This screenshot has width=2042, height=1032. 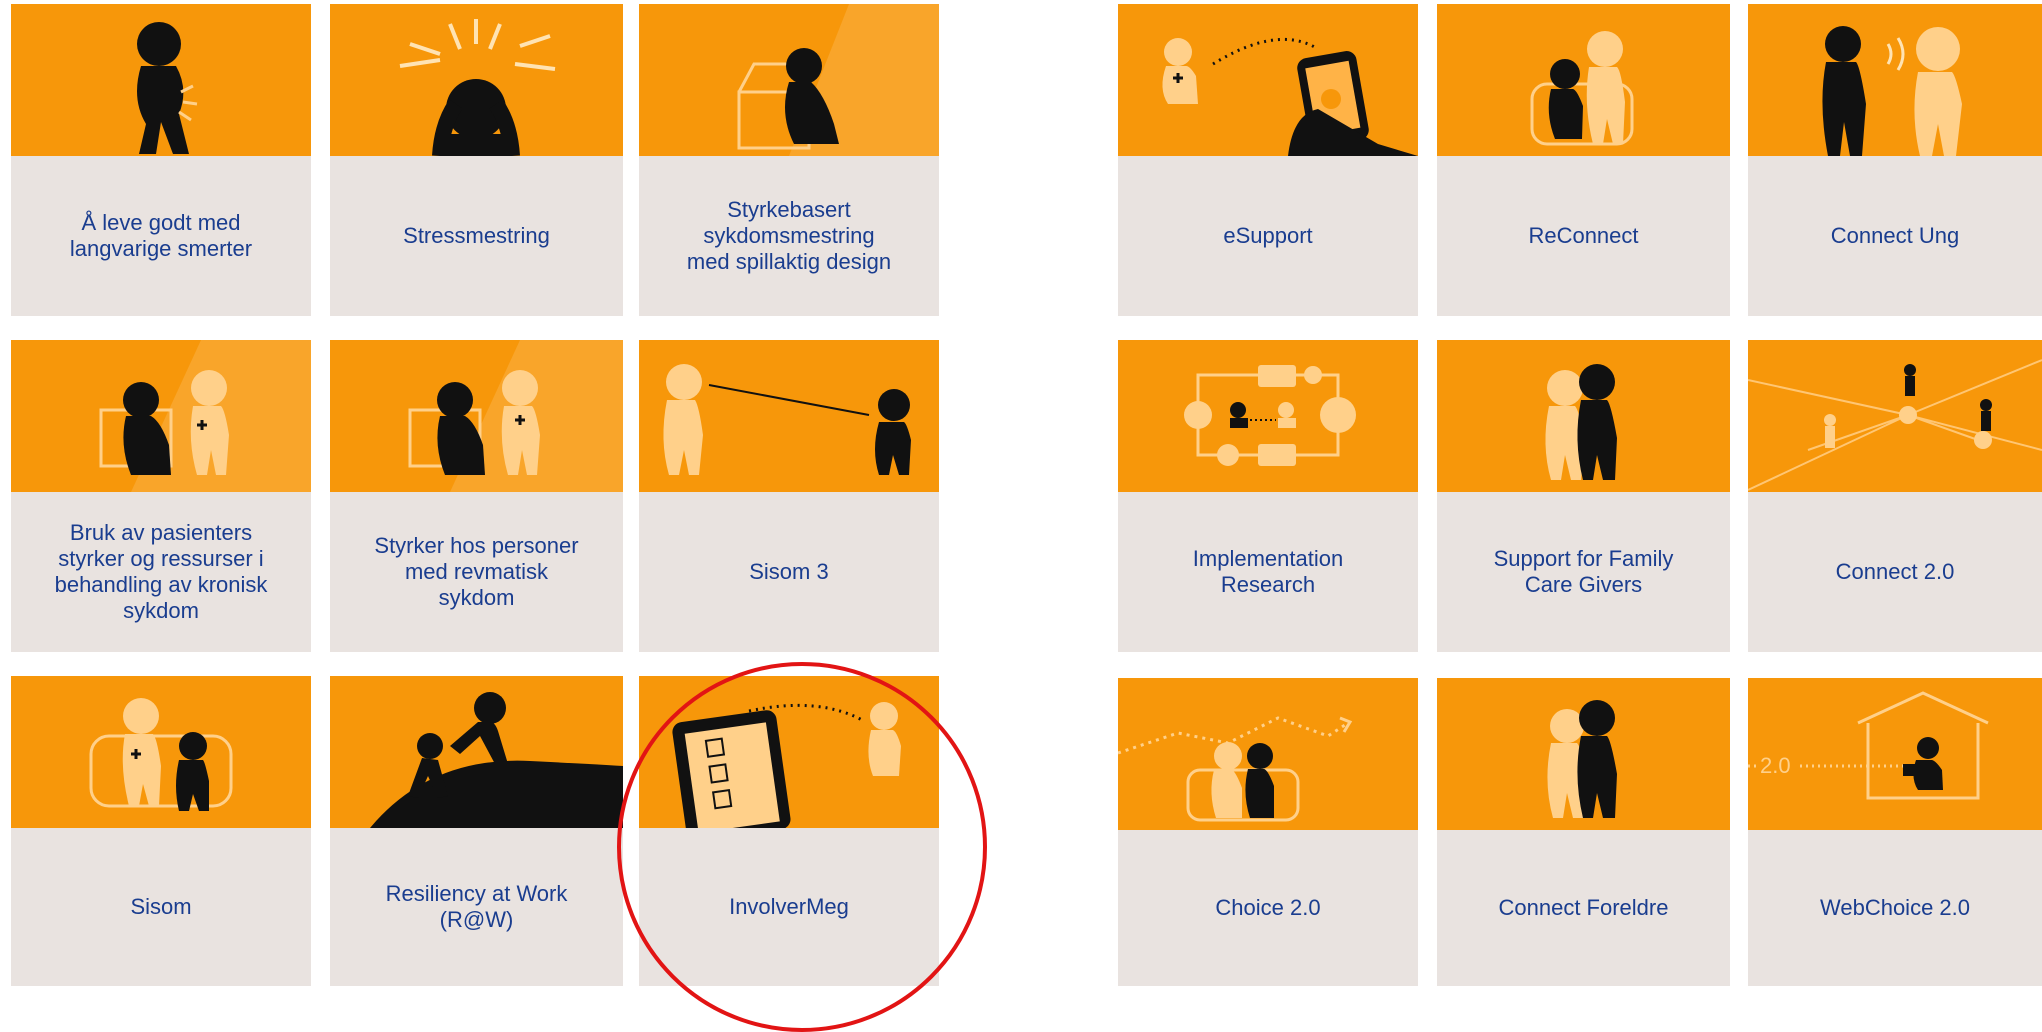 I want to click on house-laptop-icon: 2.0, so click(x=1895, y=754).